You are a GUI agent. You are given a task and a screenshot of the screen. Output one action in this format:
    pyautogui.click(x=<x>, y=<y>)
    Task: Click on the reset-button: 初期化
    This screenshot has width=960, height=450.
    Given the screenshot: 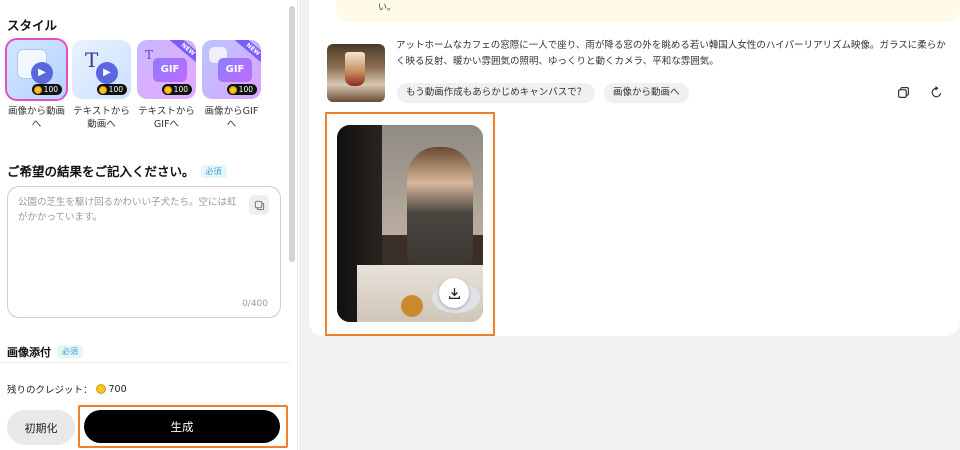 What is the action you would take?
    pyautogui.click(x=41, y=427)
    